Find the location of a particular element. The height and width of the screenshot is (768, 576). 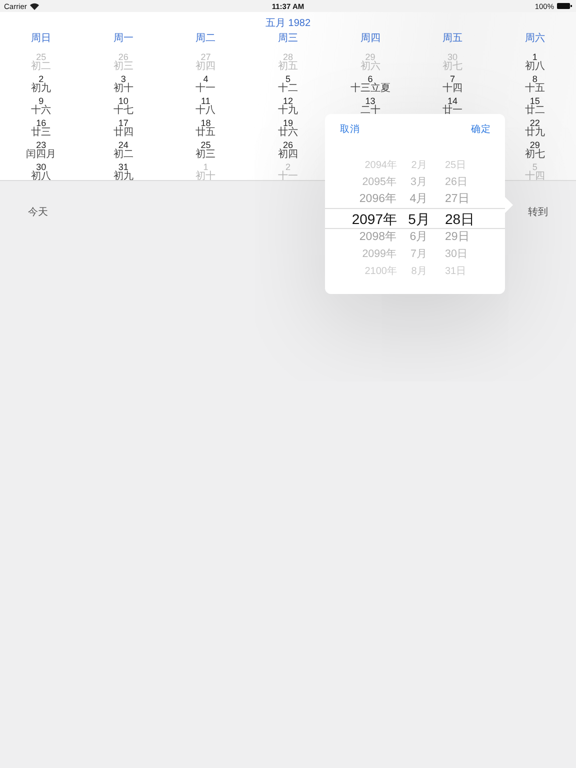

day-number: 16 is located at coordinates (41, 123).